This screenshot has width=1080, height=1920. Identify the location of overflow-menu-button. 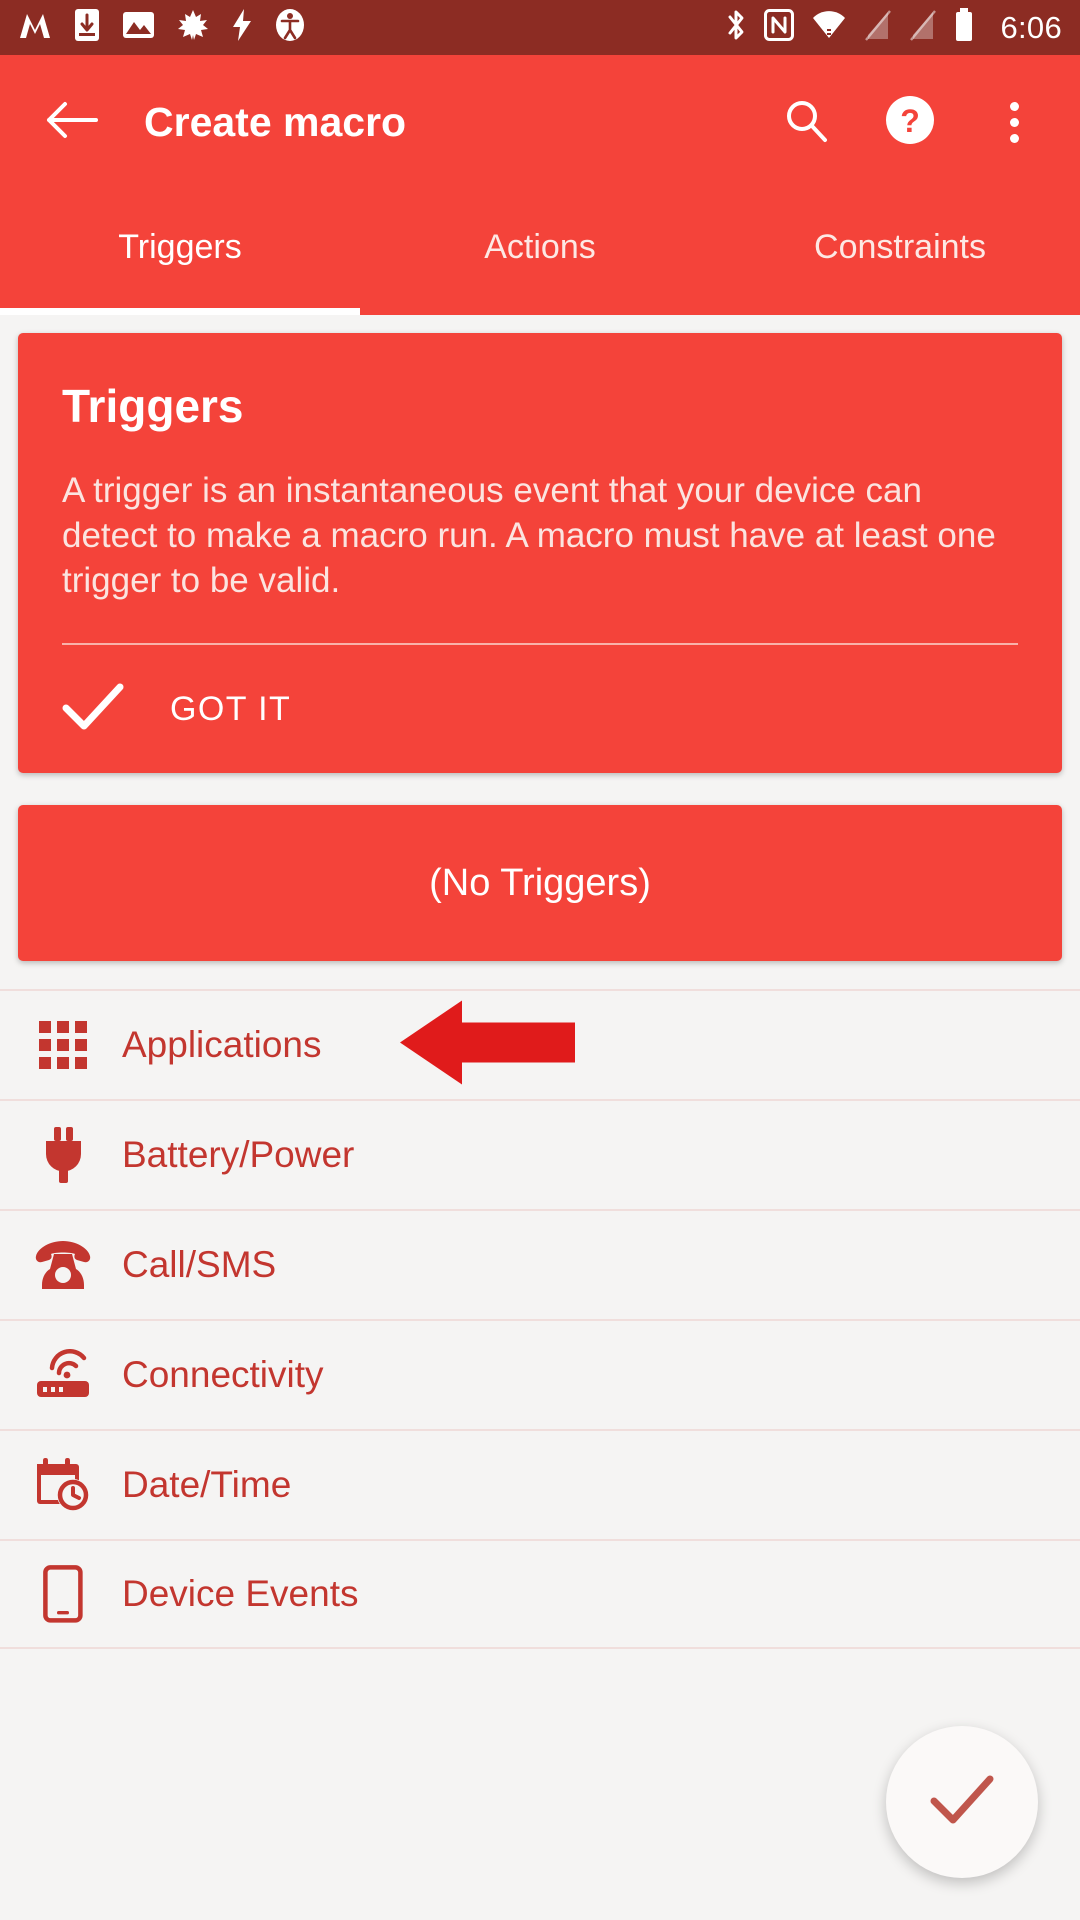
(1014, 123).